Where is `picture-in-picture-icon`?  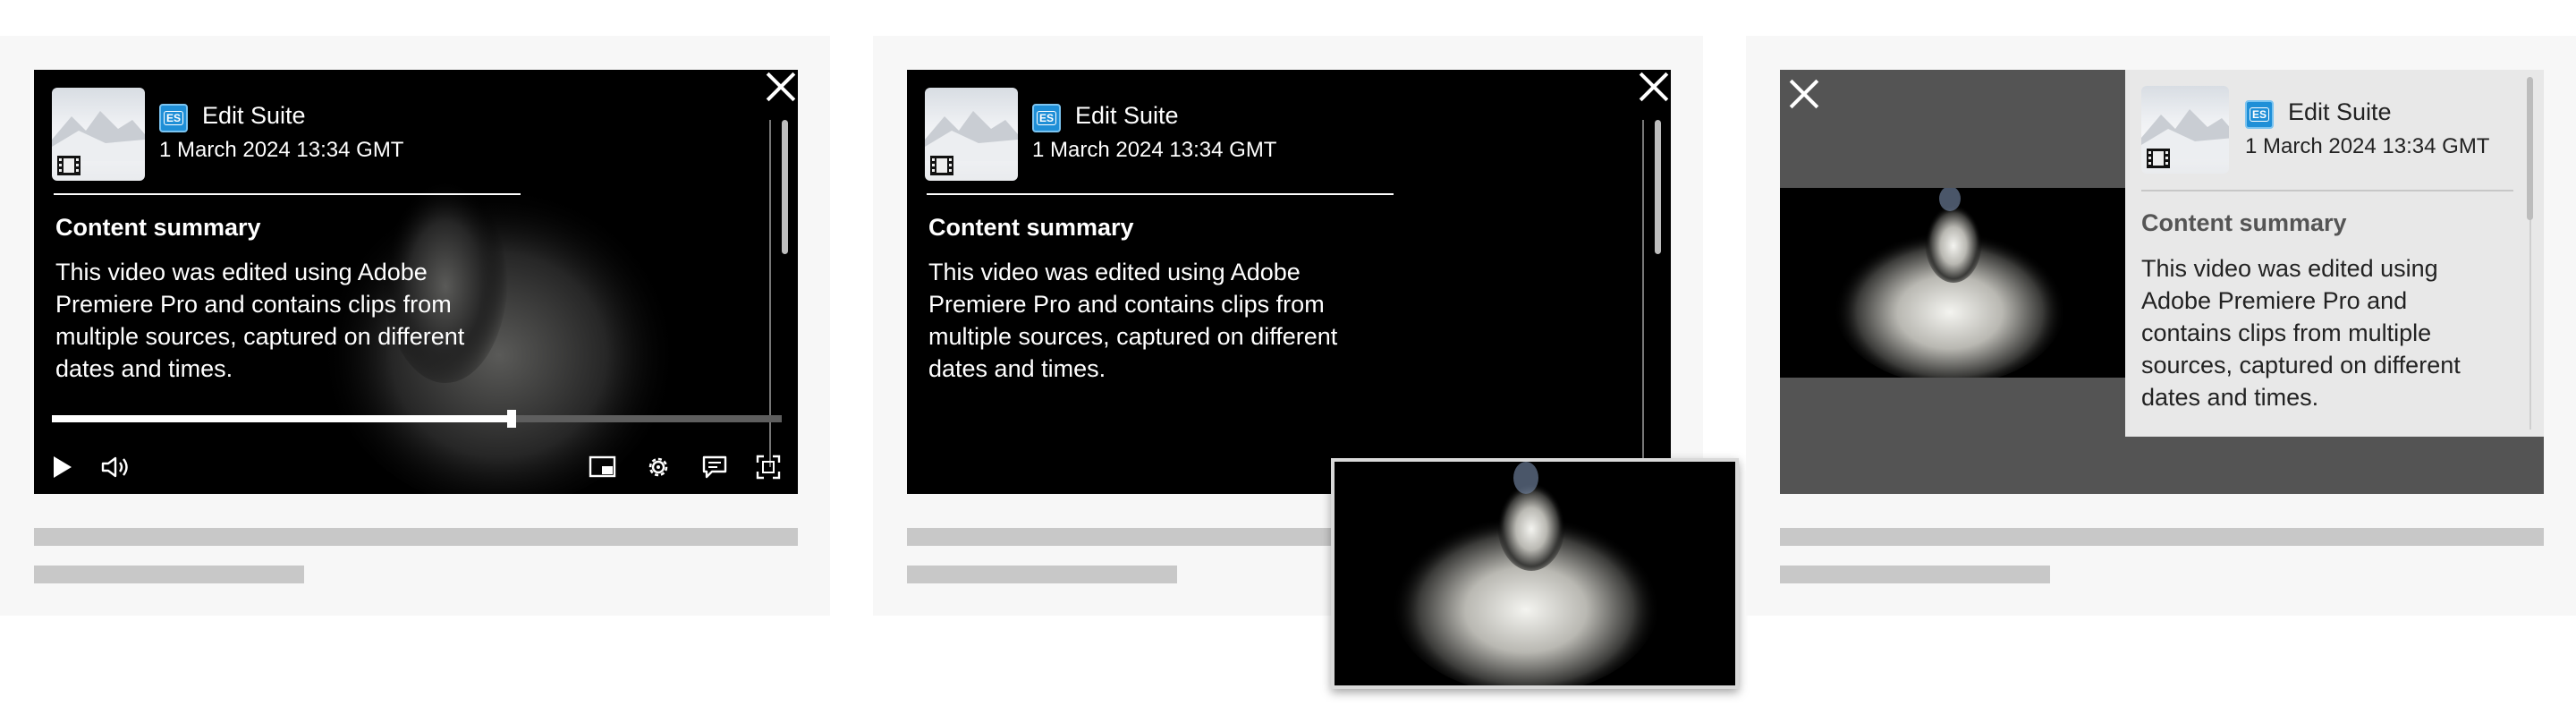
picture-in-picture-icon is located at coordinates (603, 467).